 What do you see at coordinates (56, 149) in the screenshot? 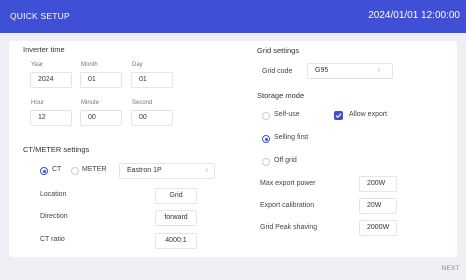
I see `ct-meter-title: CT/METER settings` at bounding box center [56, 149].